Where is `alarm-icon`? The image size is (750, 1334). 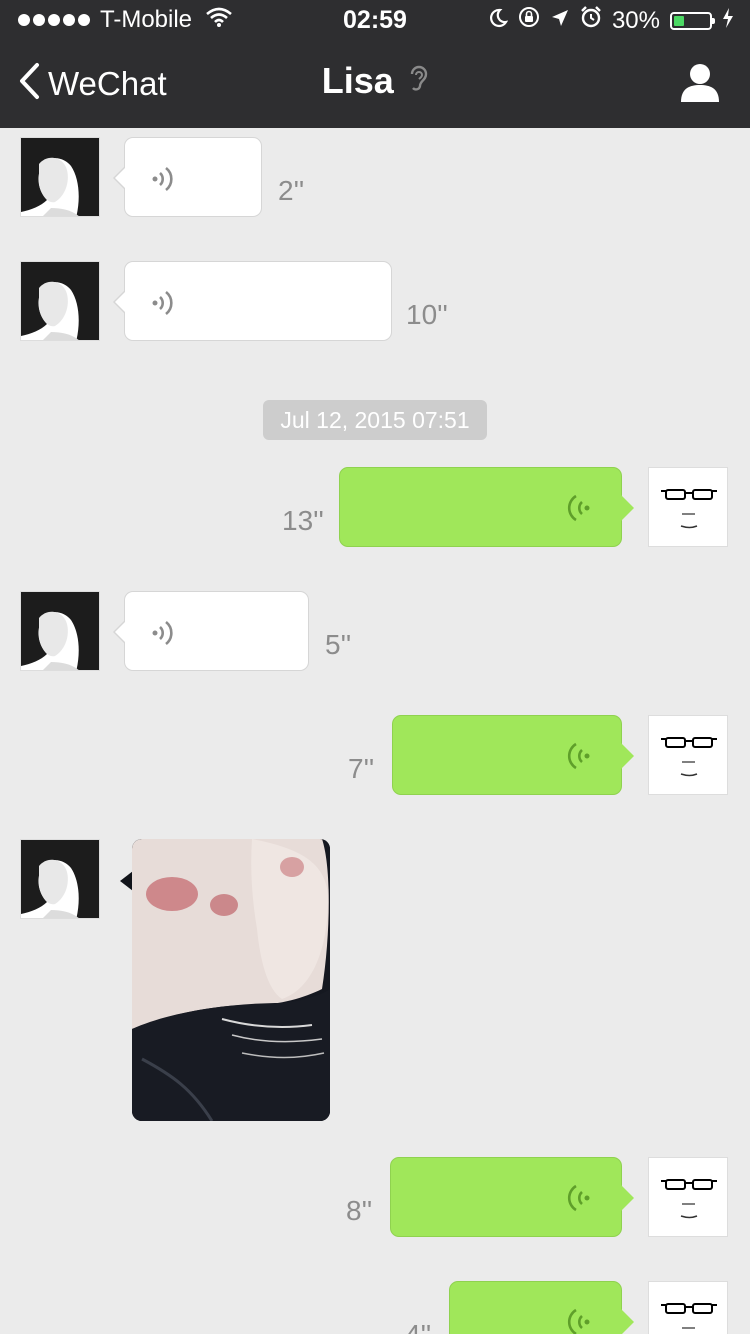
alarm-icon is located at coordinates (591, 20).